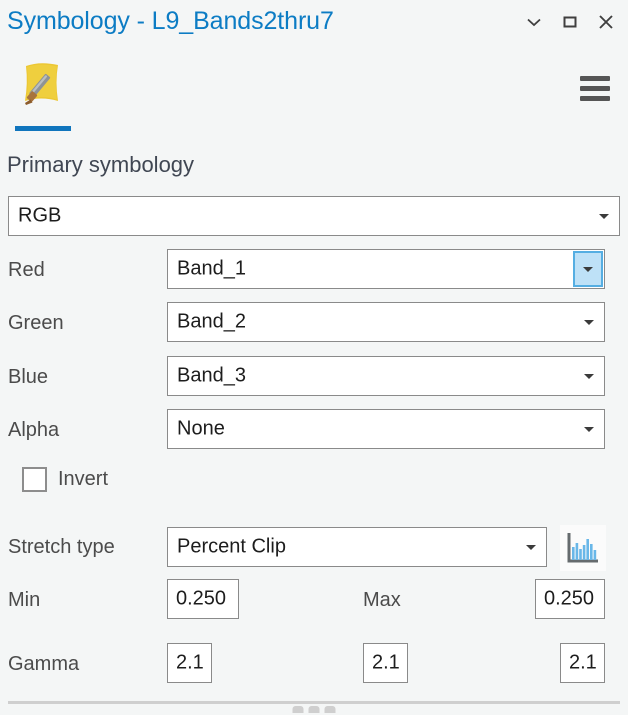 This screenshot has height=715, width=628. What do you see at coordinates (583, 548) in the screenshot?
I see `histogram-icon` at bounding box center [583, 548].